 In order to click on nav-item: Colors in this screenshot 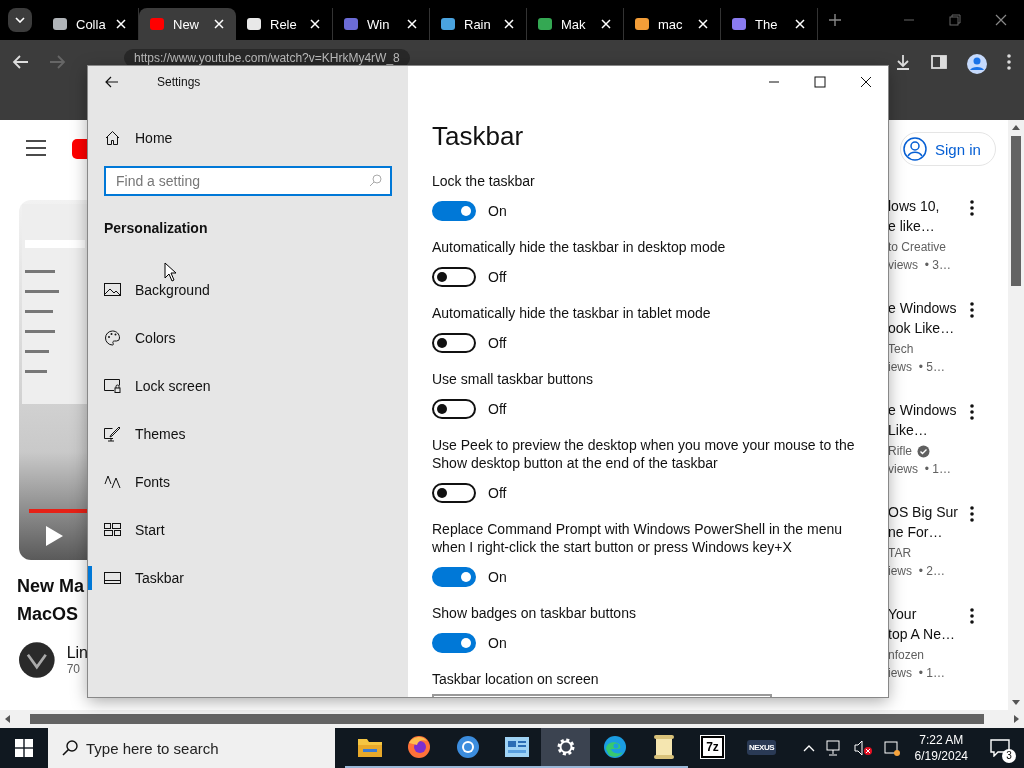, I will do `click(248, 338)`.